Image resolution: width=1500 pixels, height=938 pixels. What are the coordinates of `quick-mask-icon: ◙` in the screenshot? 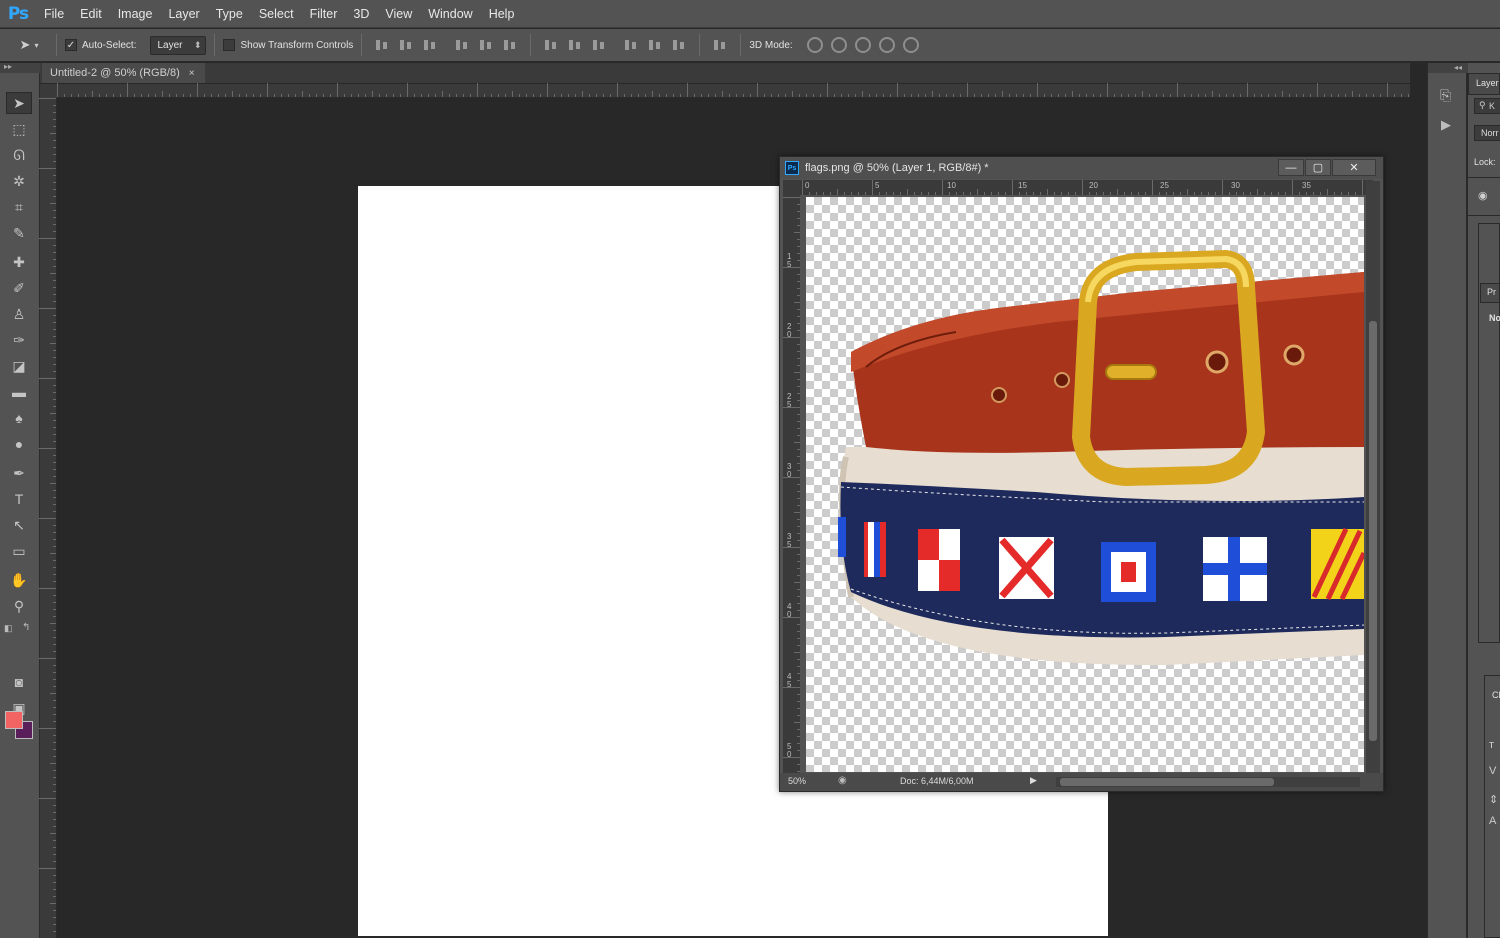 It's located at (19, 682).